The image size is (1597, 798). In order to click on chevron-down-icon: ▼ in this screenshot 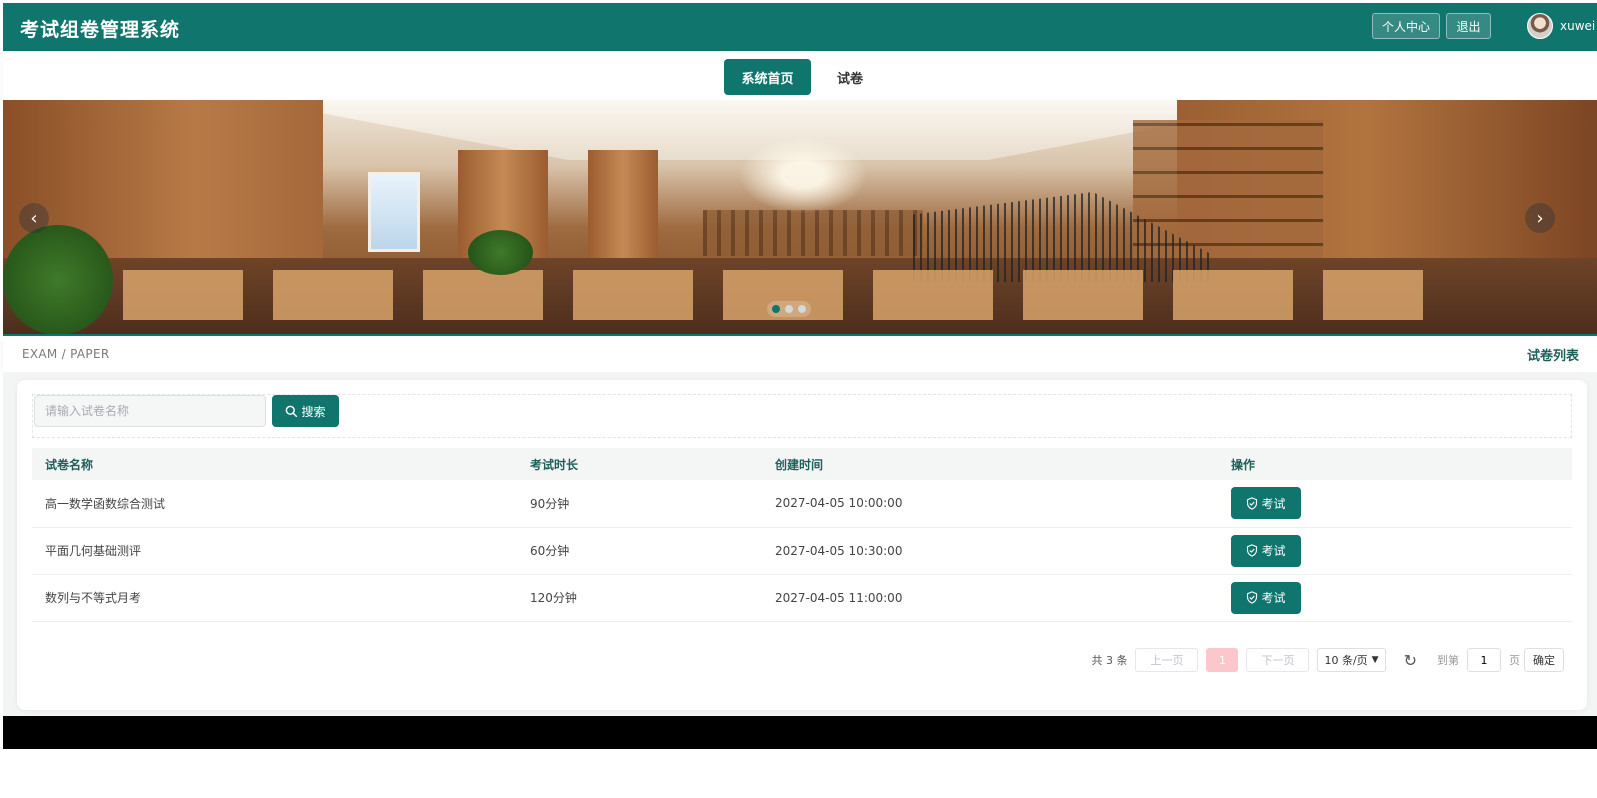, I will do `click(1375, 660)`.